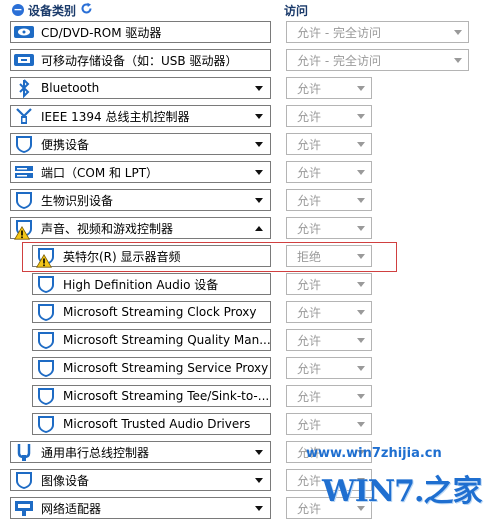 The image size is (491, 527). I want to click on device-row: 声音、视频和游戏控制器 允许, so click(245, 229).